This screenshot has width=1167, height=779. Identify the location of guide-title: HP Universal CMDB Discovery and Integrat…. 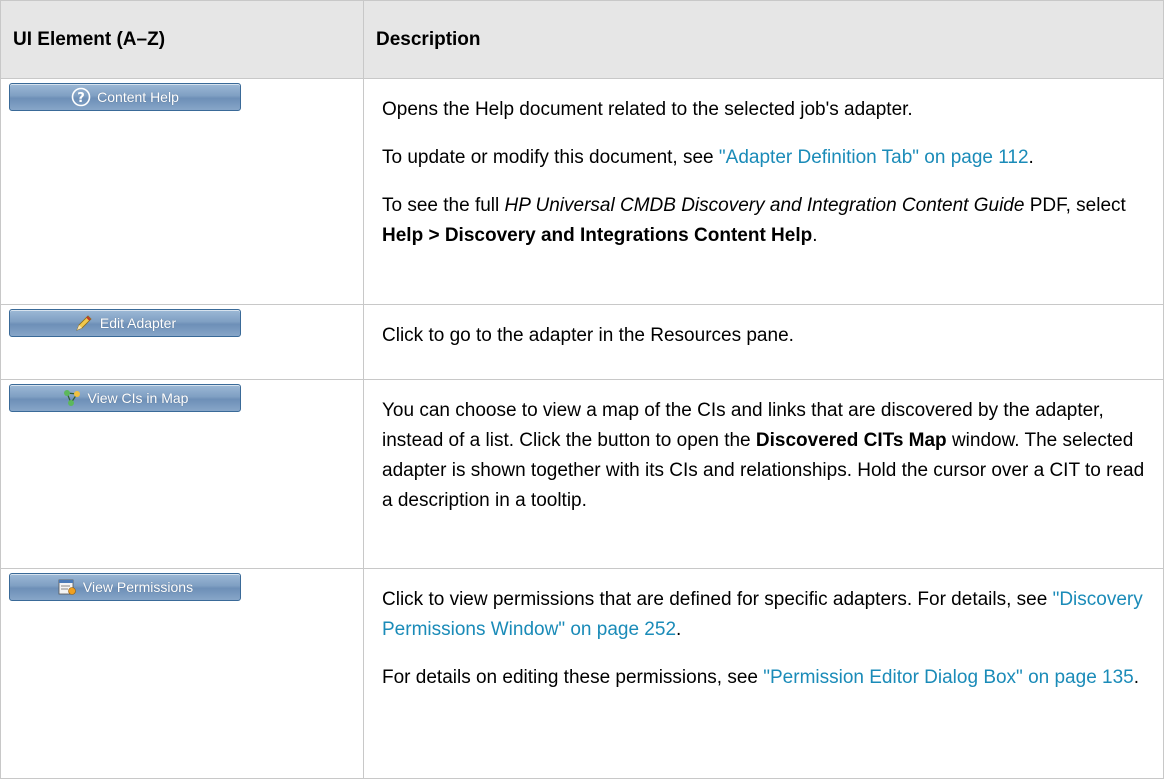
(764, 205).